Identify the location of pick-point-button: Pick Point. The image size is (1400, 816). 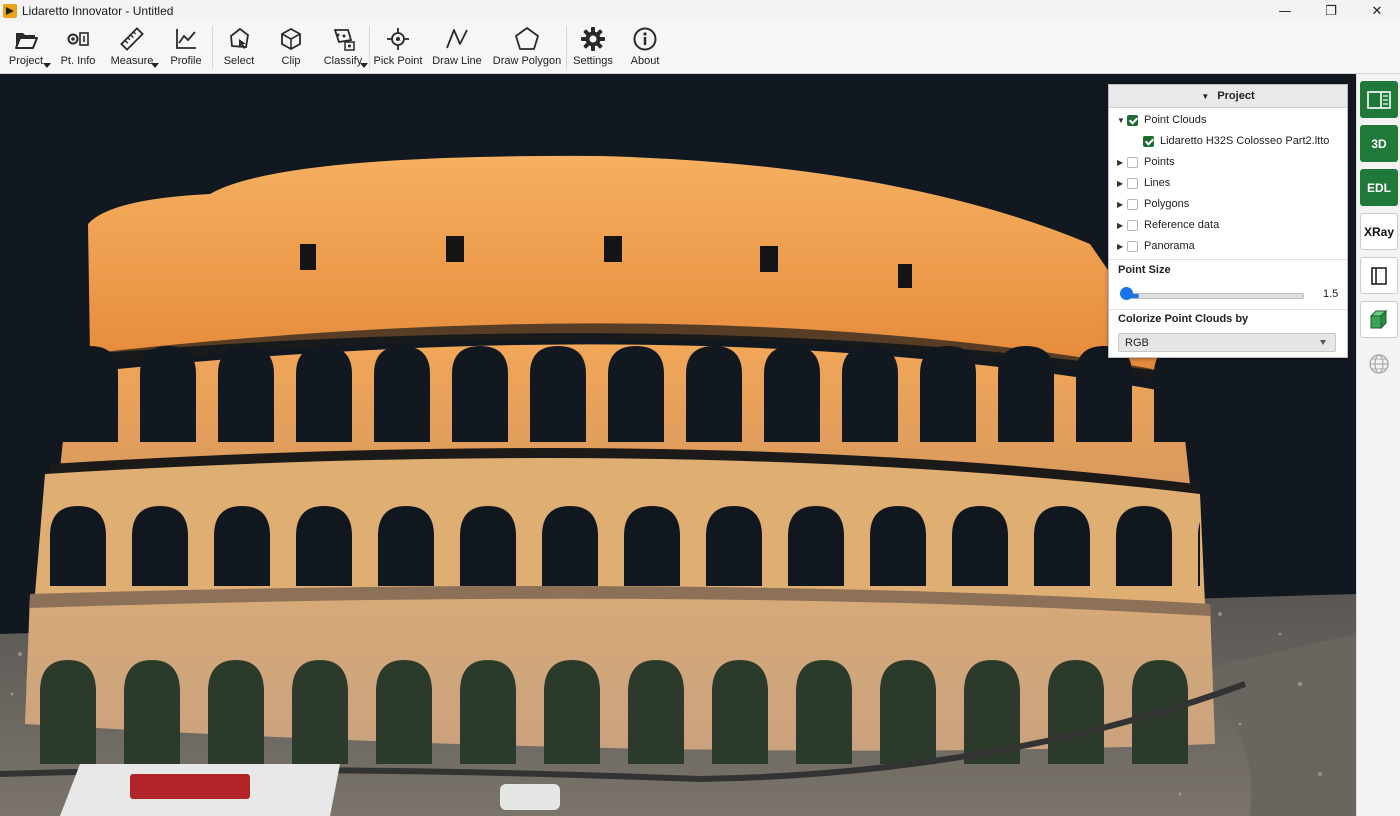
(398, 47).